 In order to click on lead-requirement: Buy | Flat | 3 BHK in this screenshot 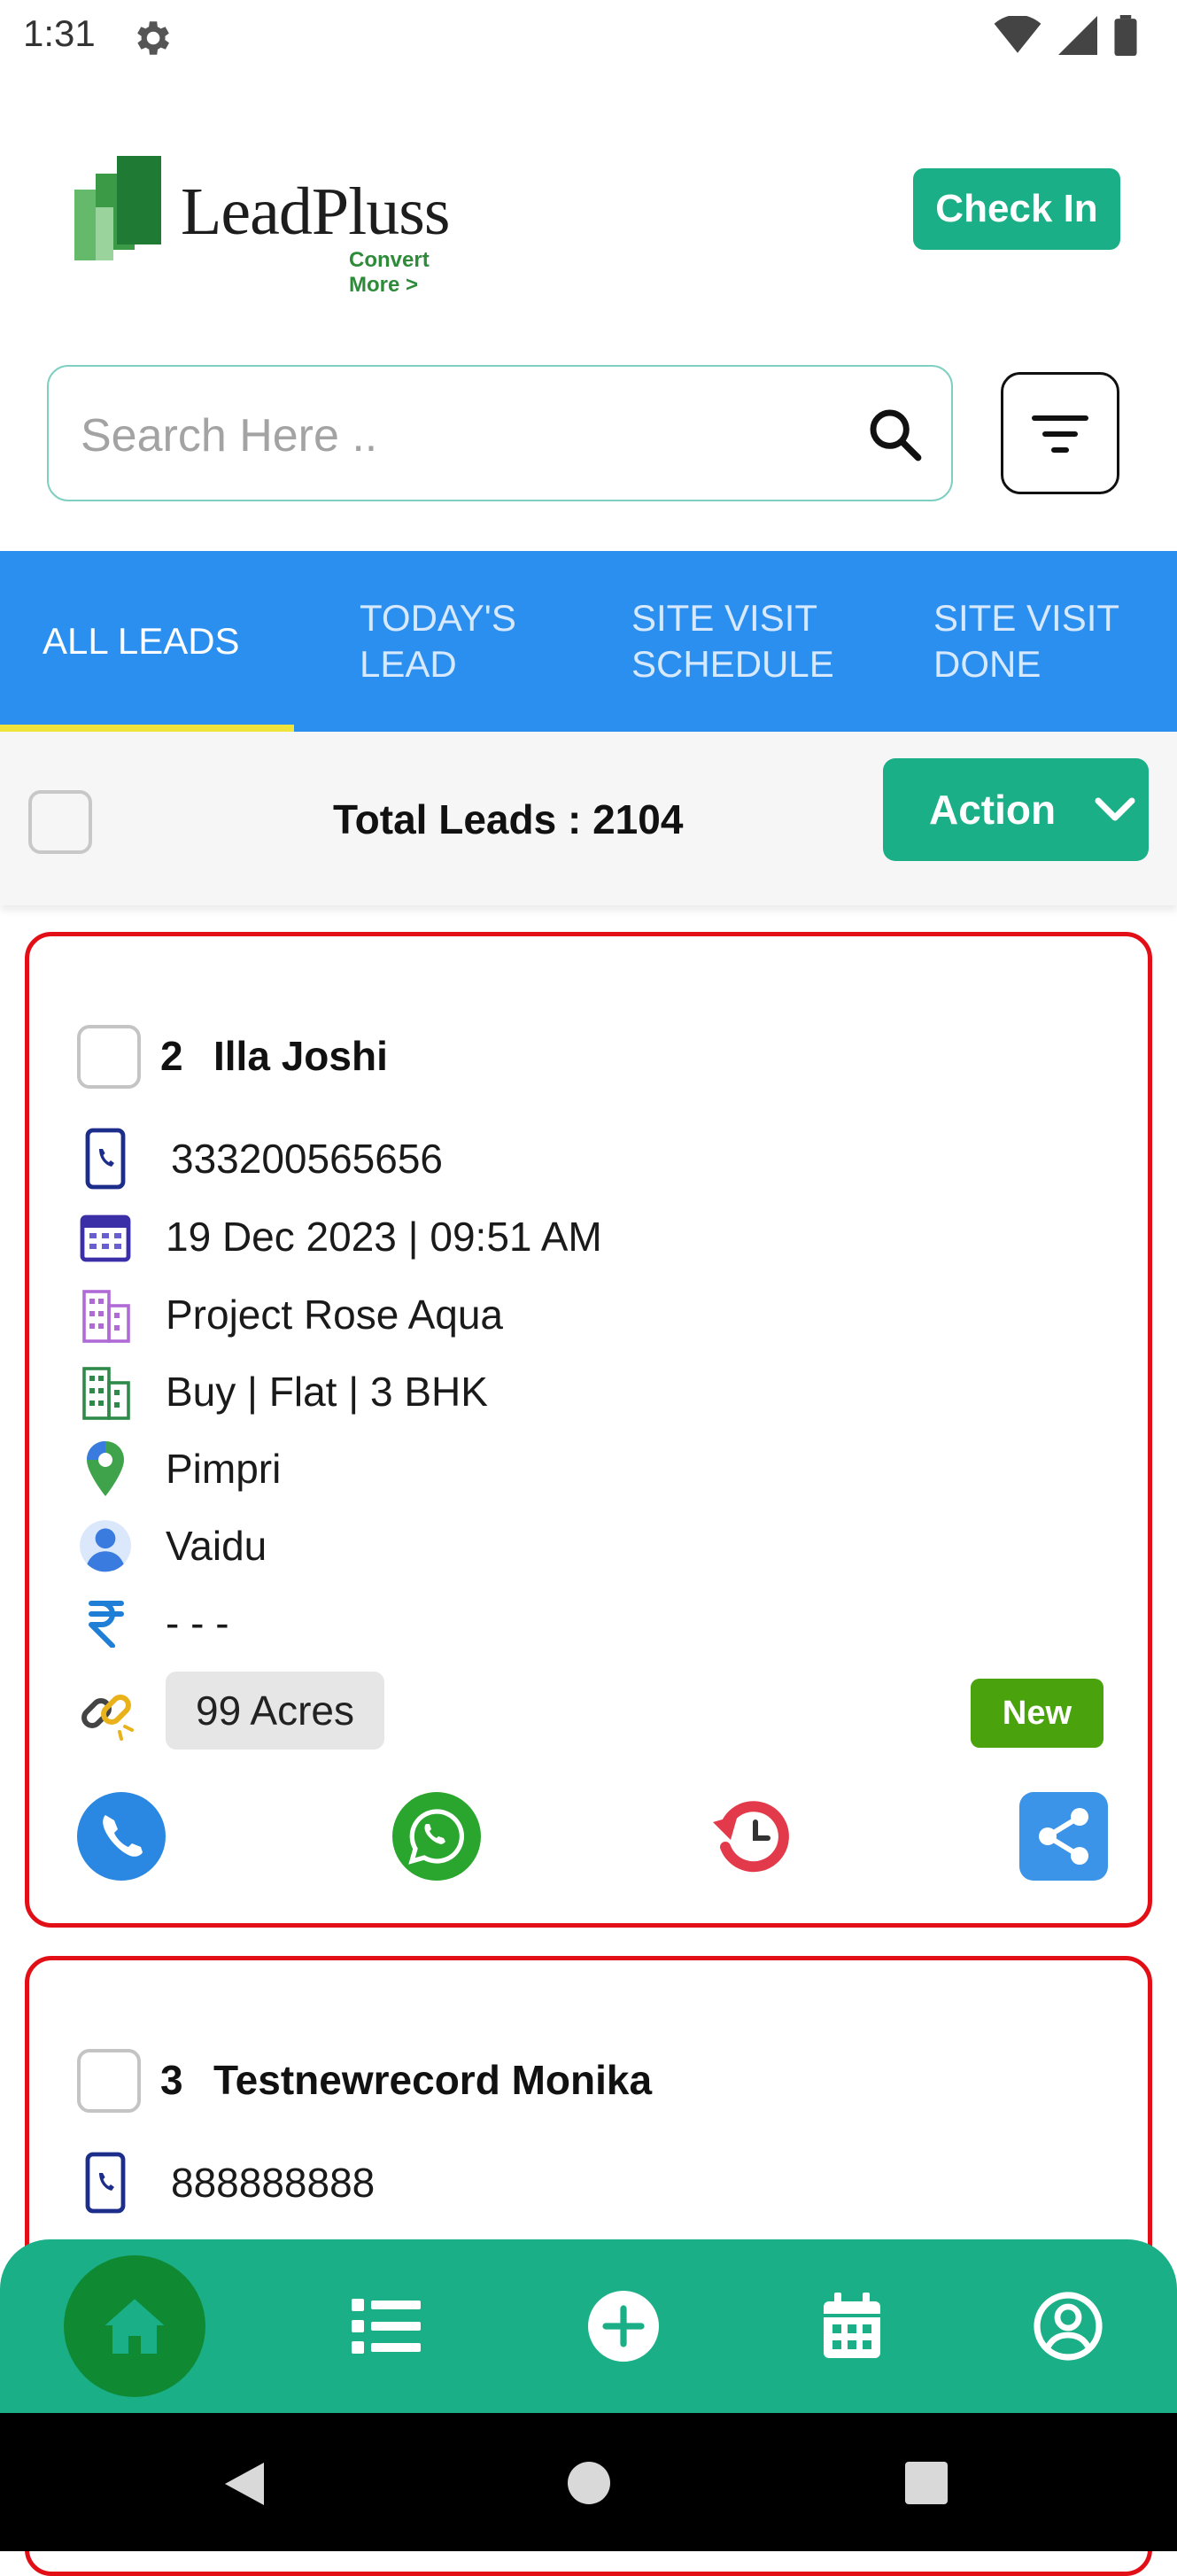, I will do `click(327, 1392)`.